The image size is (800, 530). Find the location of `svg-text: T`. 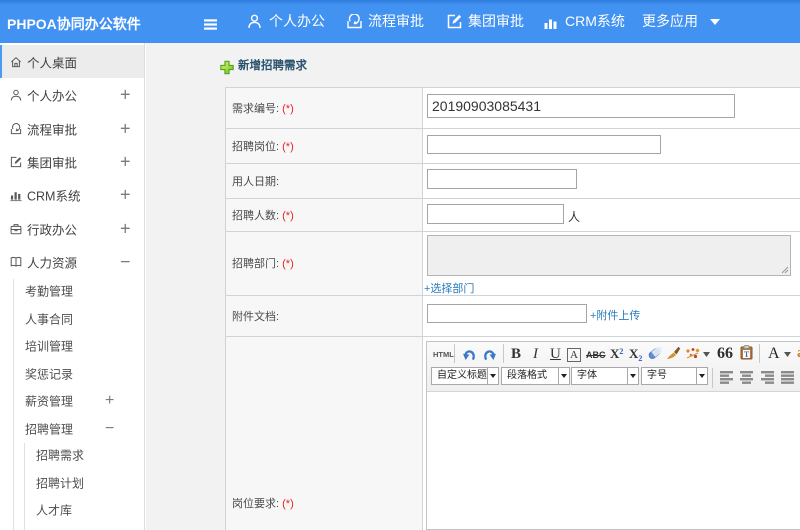

svg-text: T is located at coordinates (747, 354).